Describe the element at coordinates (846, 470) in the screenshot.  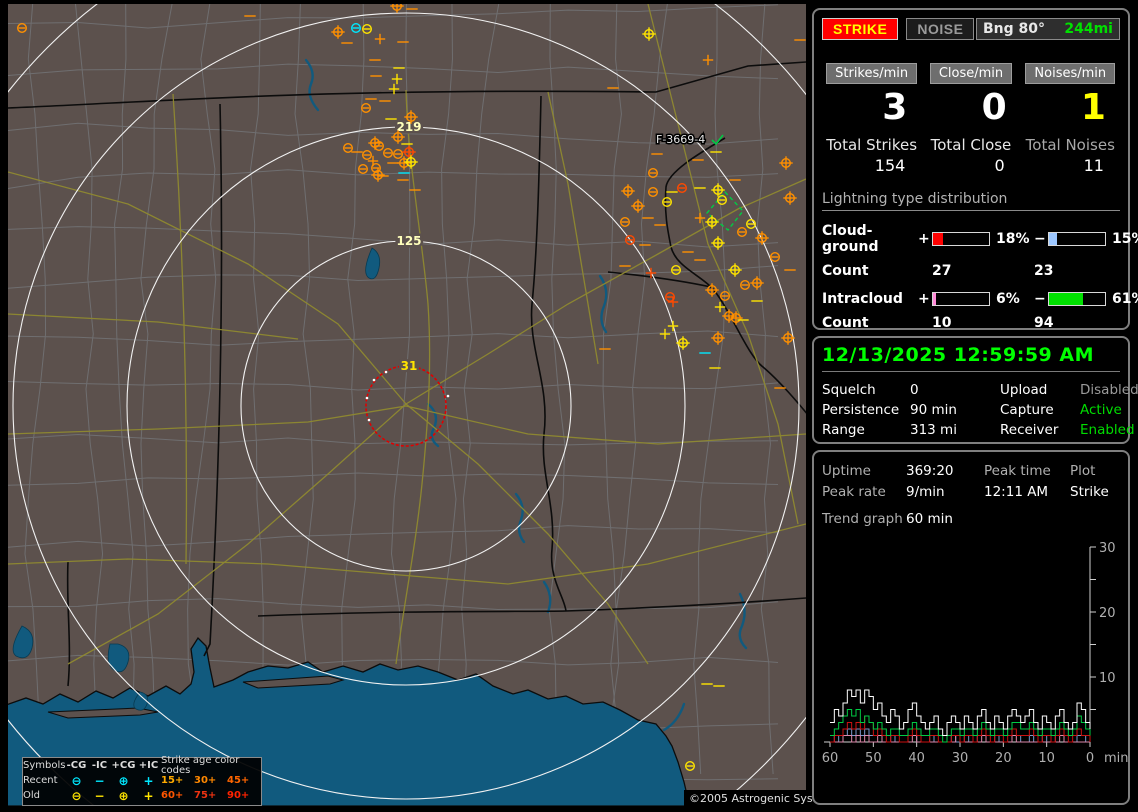
I see `uptime-label: Uptime` at that location.